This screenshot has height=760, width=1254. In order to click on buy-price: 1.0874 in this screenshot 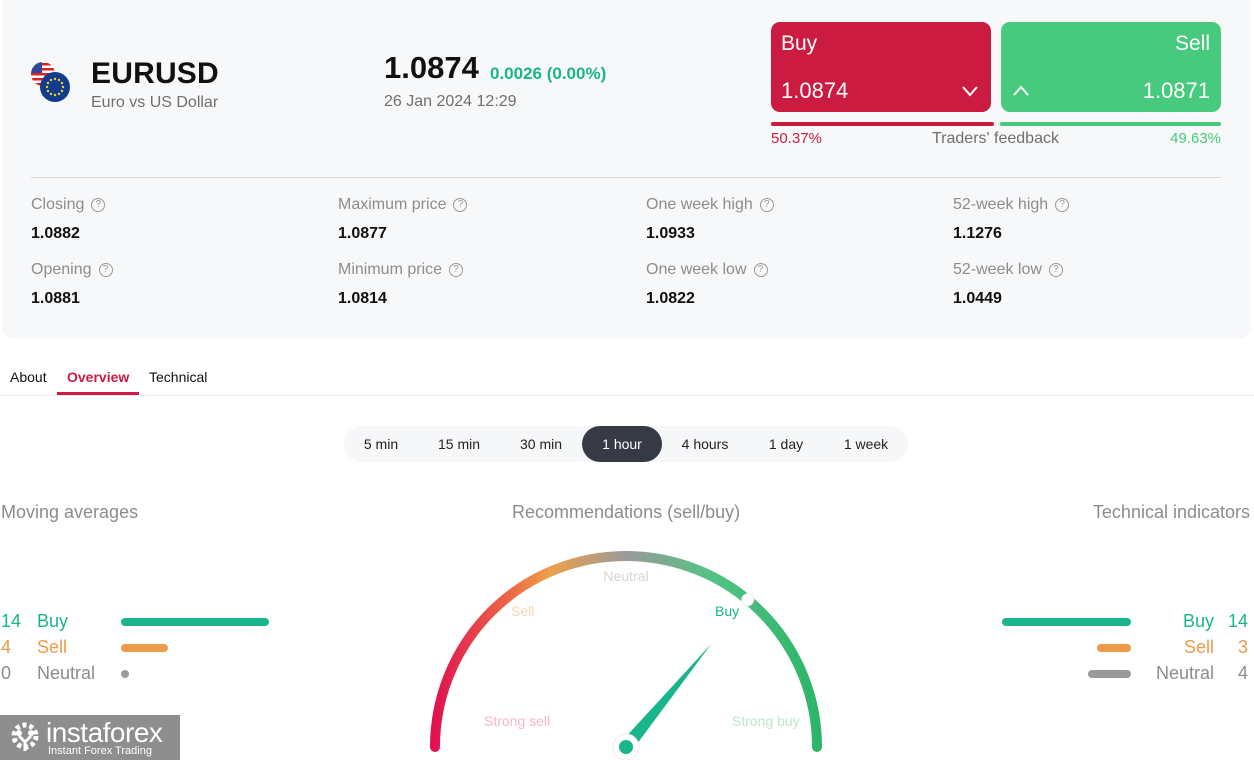, I will do `click(815, 90)`.